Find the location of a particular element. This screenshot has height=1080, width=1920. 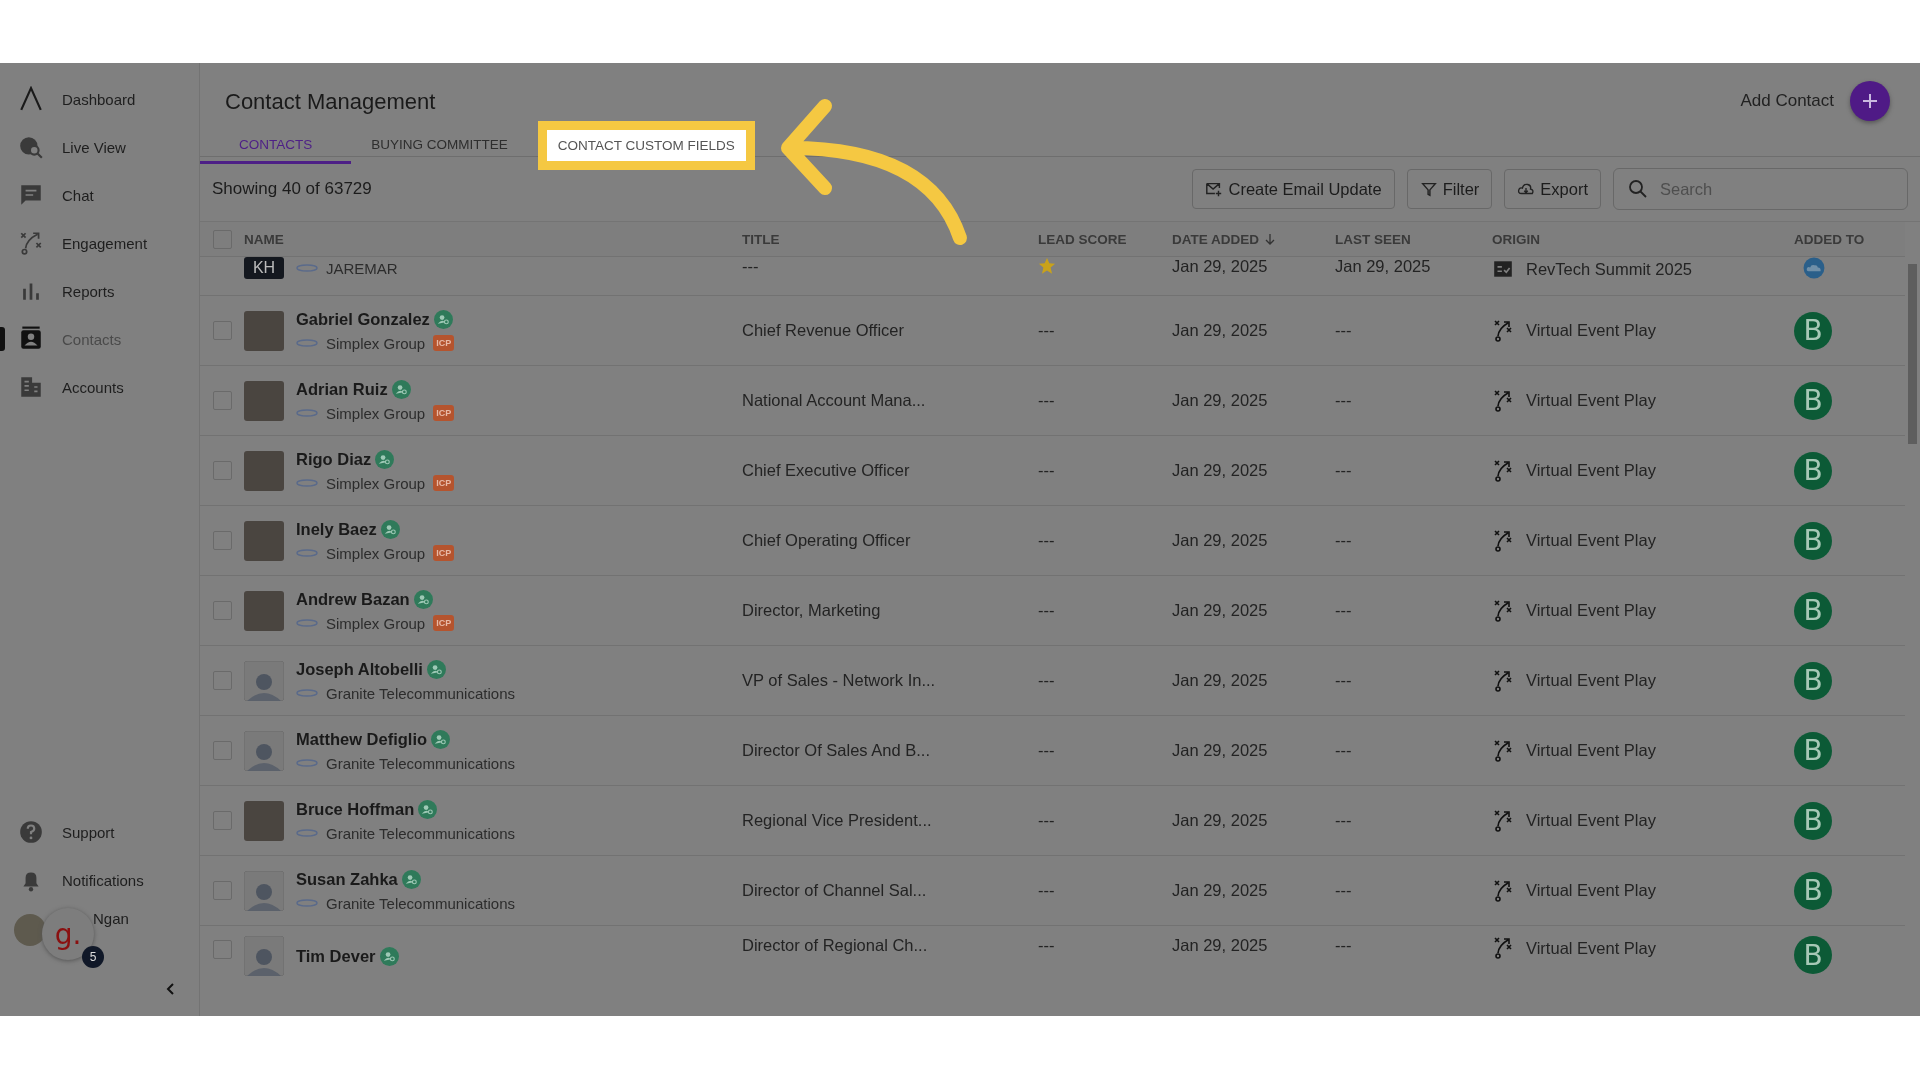

sidebar-item: Reports is located at coordinates (99, 291).